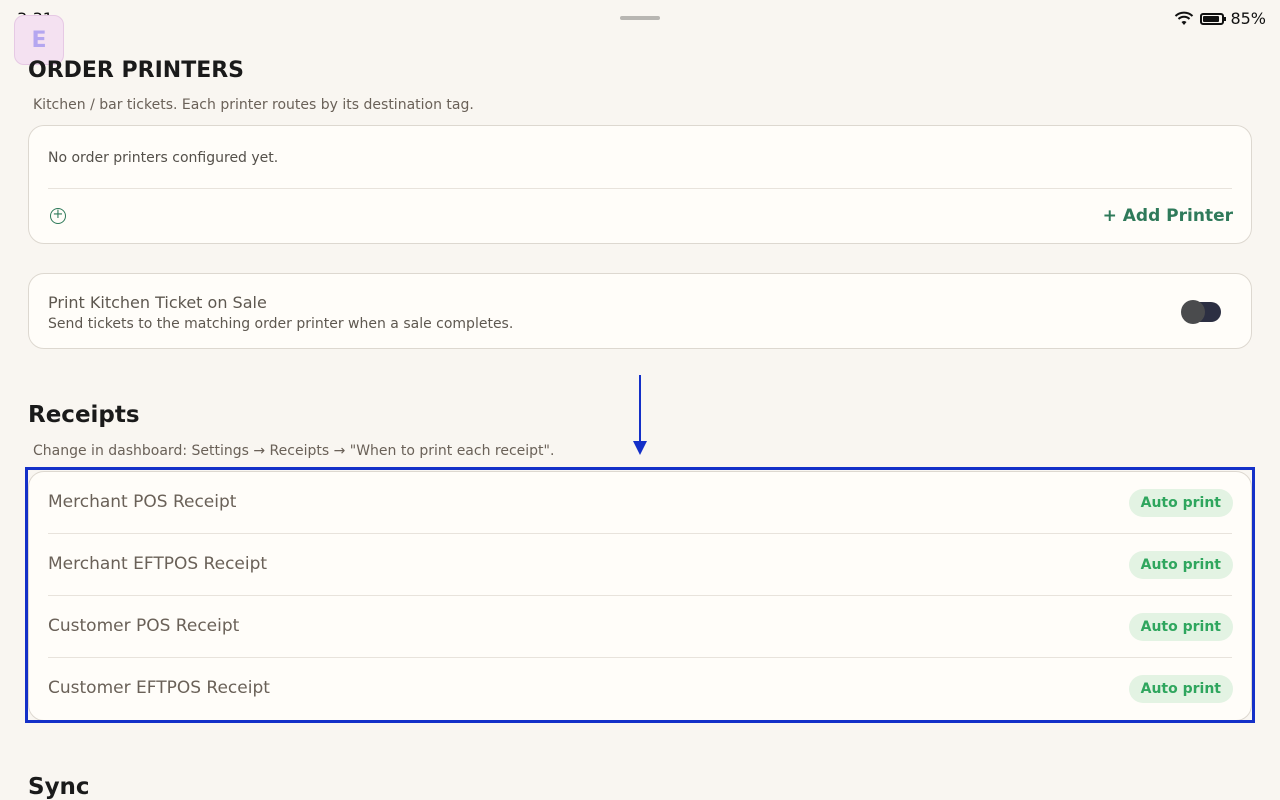  I want to click on receipt-label: Customer POS Receipt, so click(144, 626).